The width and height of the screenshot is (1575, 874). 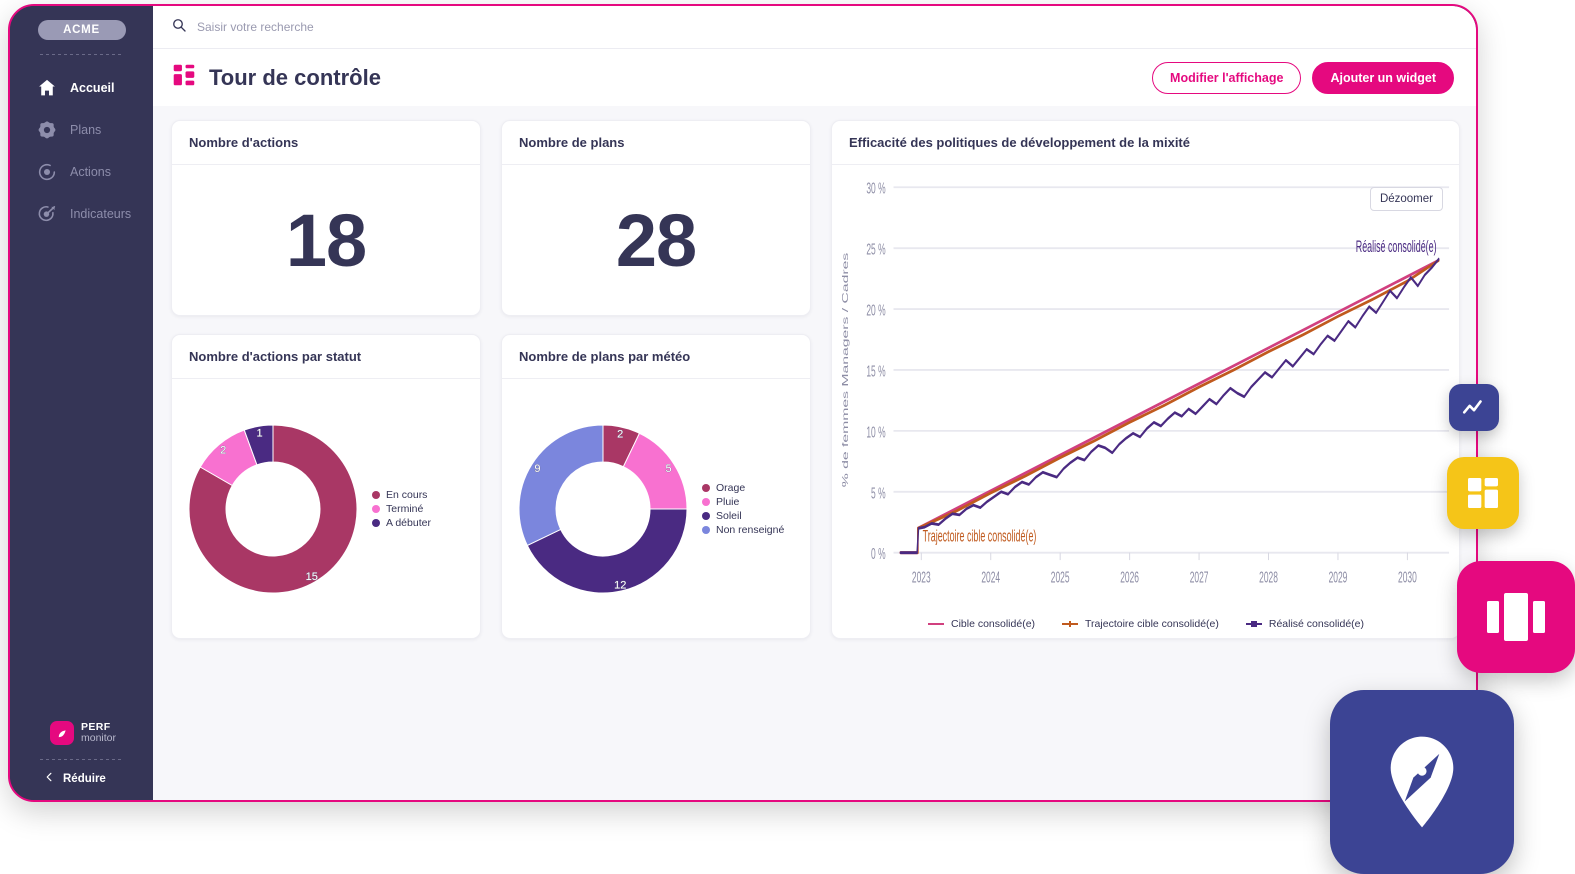 I want to click on donut-legend-item: En cours, so click(x=401, y=495).